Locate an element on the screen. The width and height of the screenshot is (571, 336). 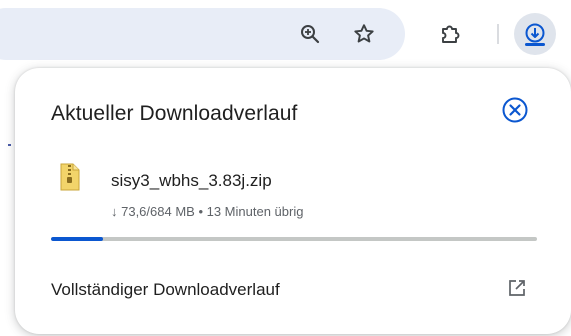
zoom-in-icon is located at coordinates (310, 34).